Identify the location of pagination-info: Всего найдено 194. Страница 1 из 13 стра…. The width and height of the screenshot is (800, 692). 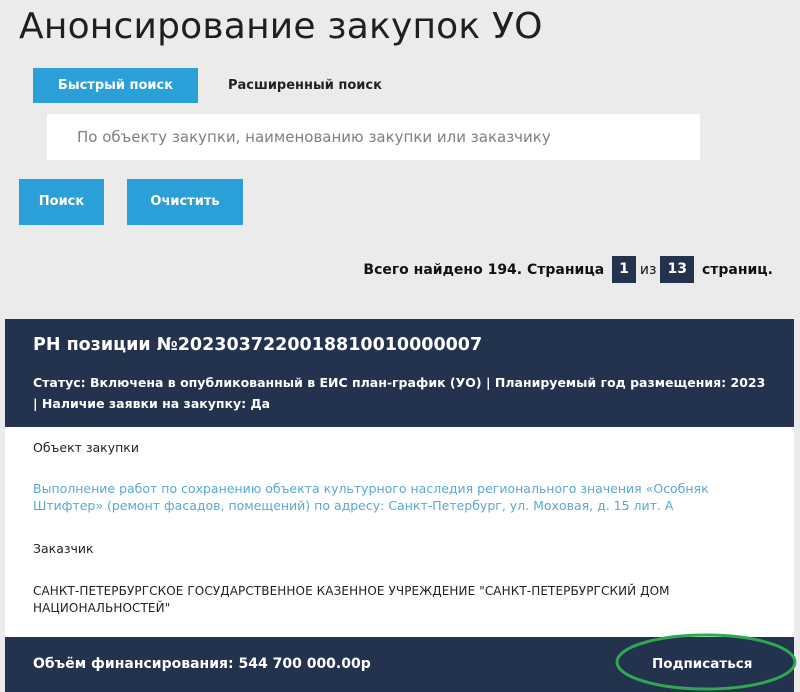
(568, 269).